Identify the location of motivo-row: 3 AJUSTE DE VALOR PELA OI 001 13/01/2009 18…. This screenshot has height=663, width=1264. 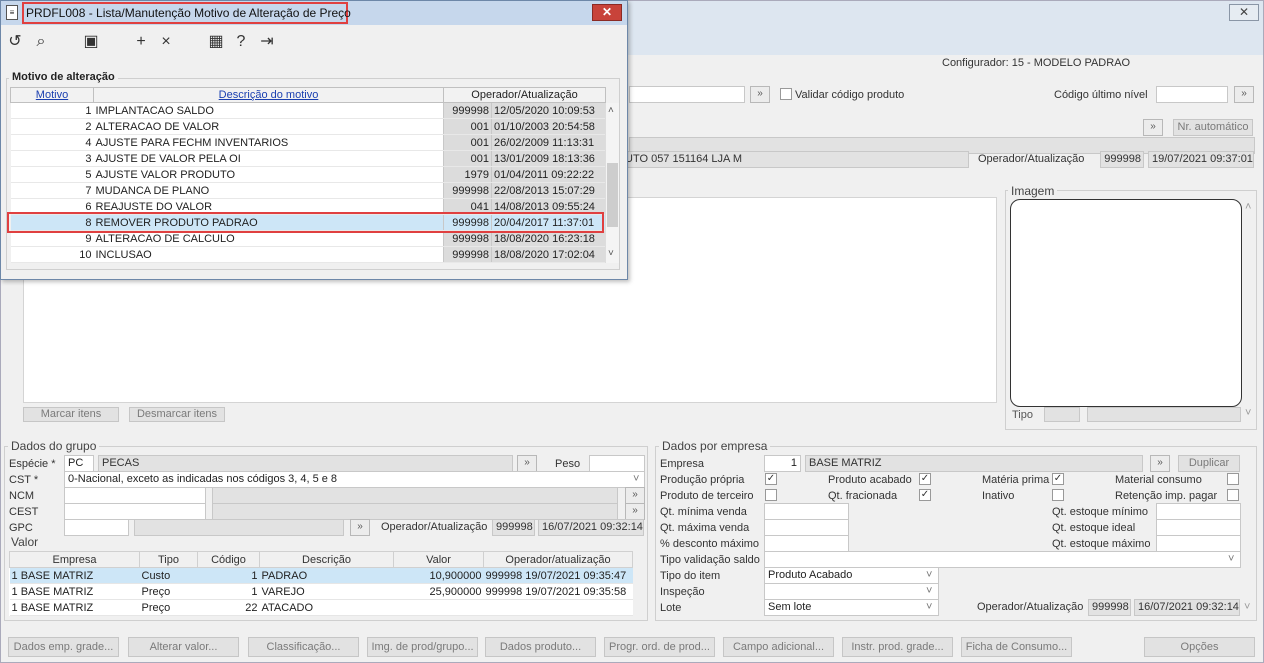
(308, 158).